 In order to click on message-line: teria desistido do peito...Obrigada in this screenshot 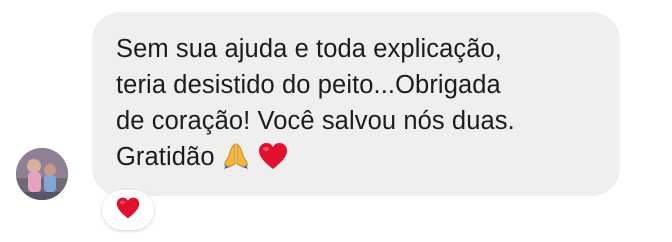, I will do `click(308, 85)`.